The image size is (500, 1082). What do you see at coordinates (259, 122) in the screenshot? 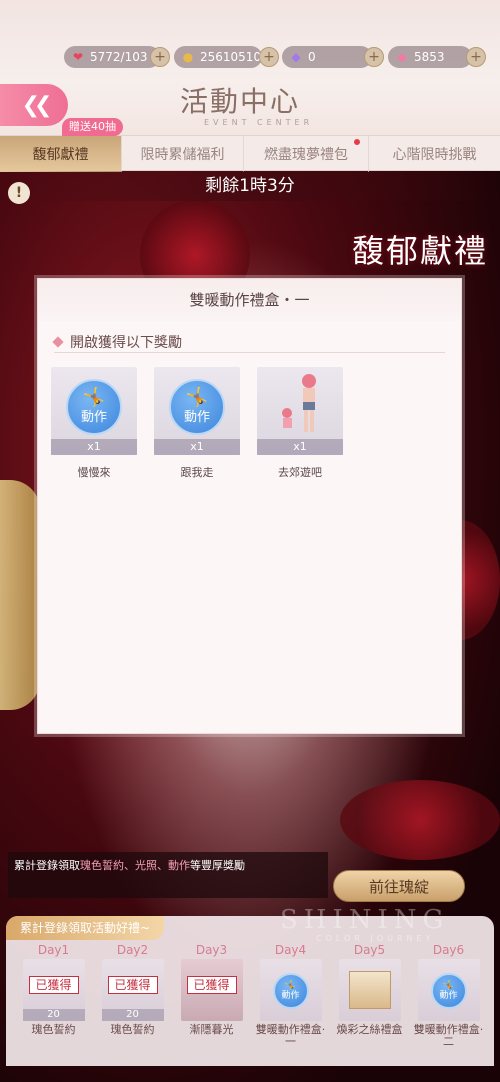
I see `page-subtitle: EVENT CENTER` at bounding box center [259, 122].